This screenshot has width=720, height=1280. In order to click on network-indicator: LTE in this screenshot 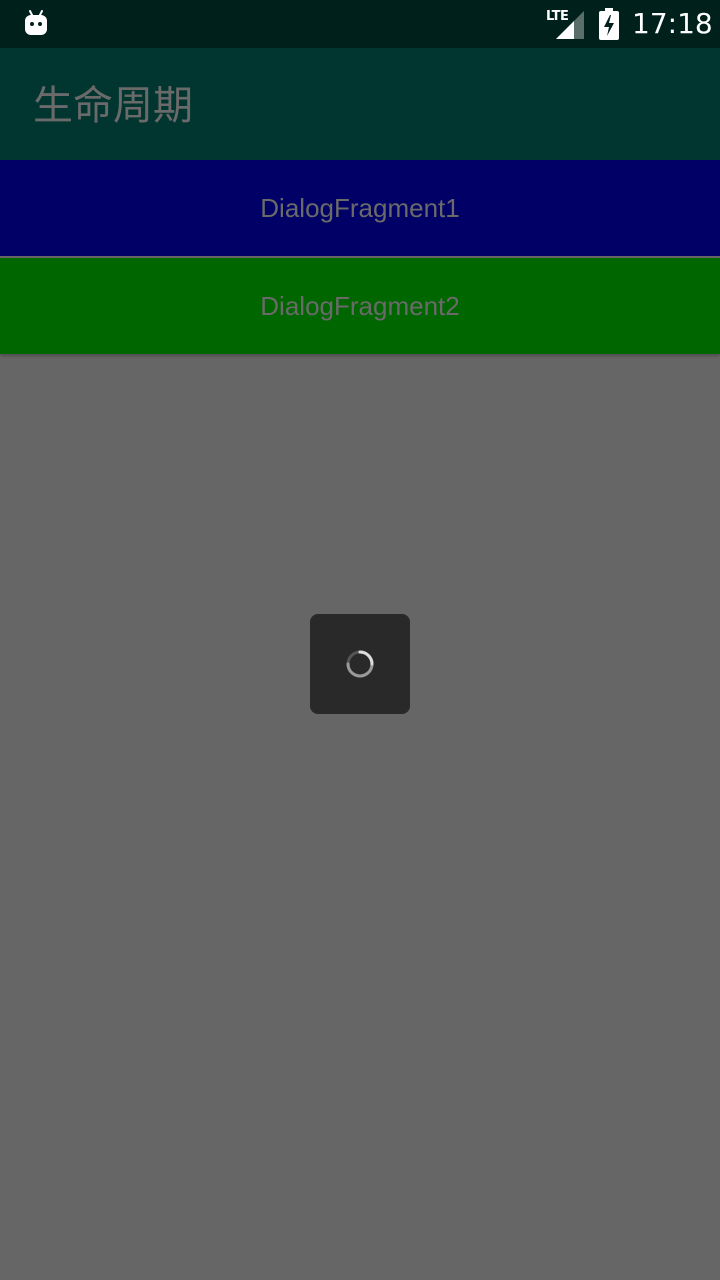, I will do `click(566, 24)`.